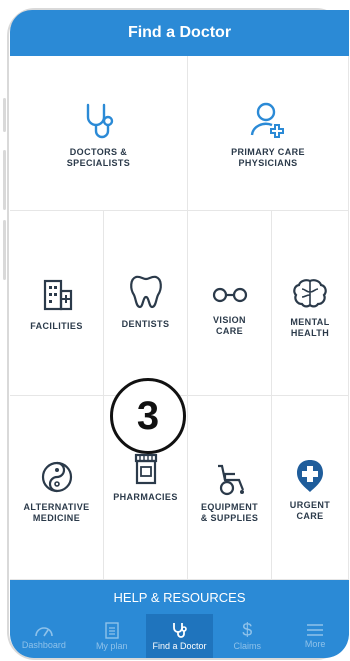 The width and height of the screenshot is (350, 661). Describe the element at coordinates (179, 646) in the screenshot. I see `tab-label: Find a Doctor` at that location.